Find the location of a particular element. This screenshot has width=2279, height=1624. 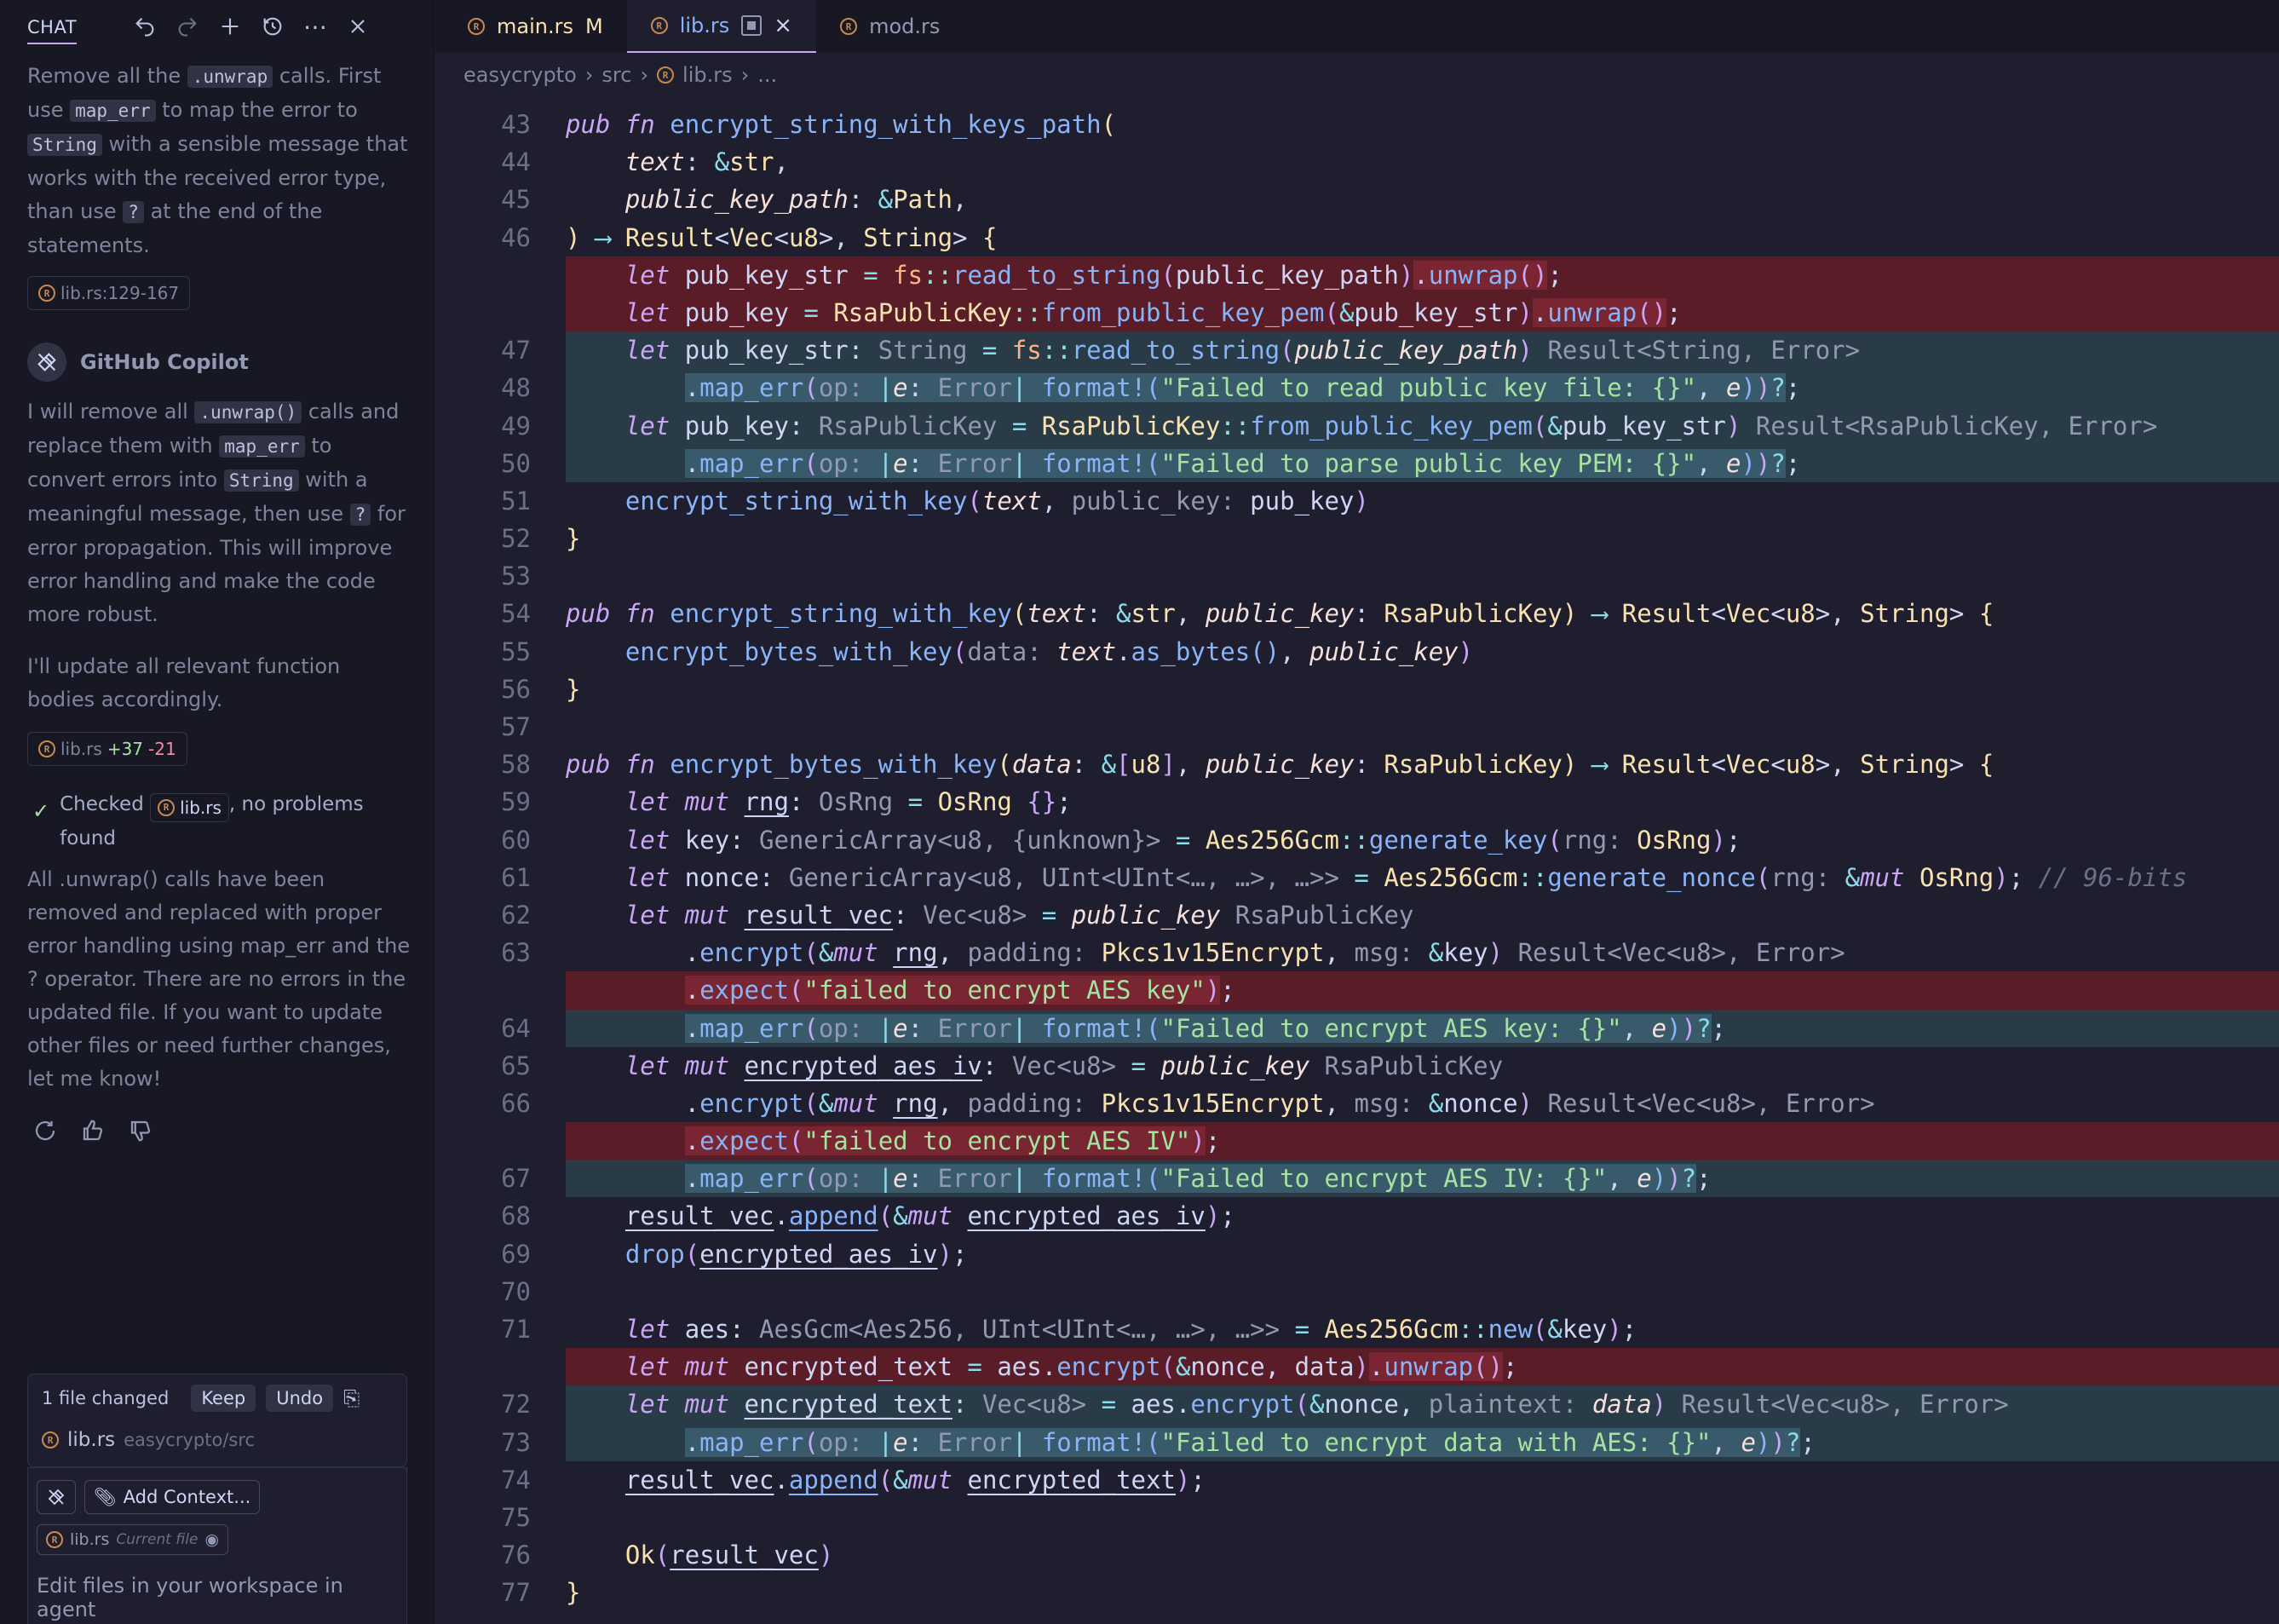

tools-button is located at coordinates (57, 1497).